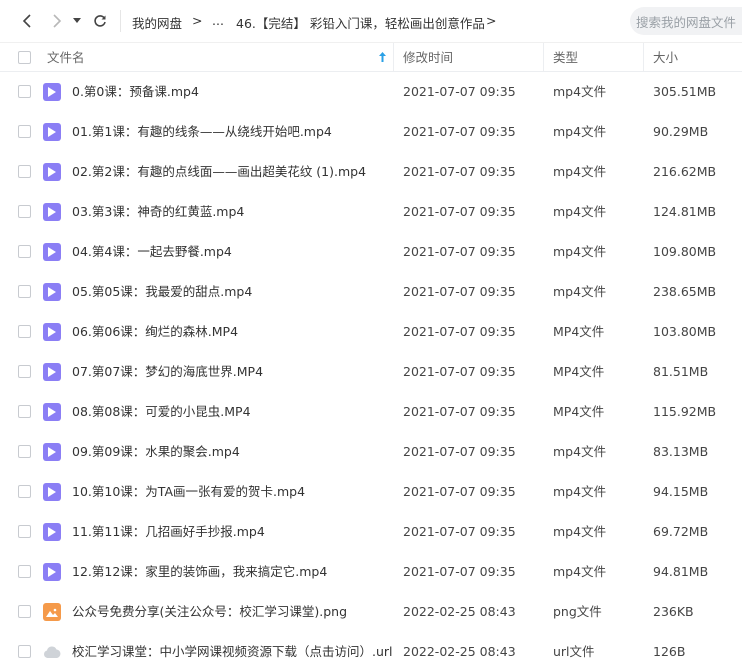  I want to click on file-size: 236KB, so click(673, 611).